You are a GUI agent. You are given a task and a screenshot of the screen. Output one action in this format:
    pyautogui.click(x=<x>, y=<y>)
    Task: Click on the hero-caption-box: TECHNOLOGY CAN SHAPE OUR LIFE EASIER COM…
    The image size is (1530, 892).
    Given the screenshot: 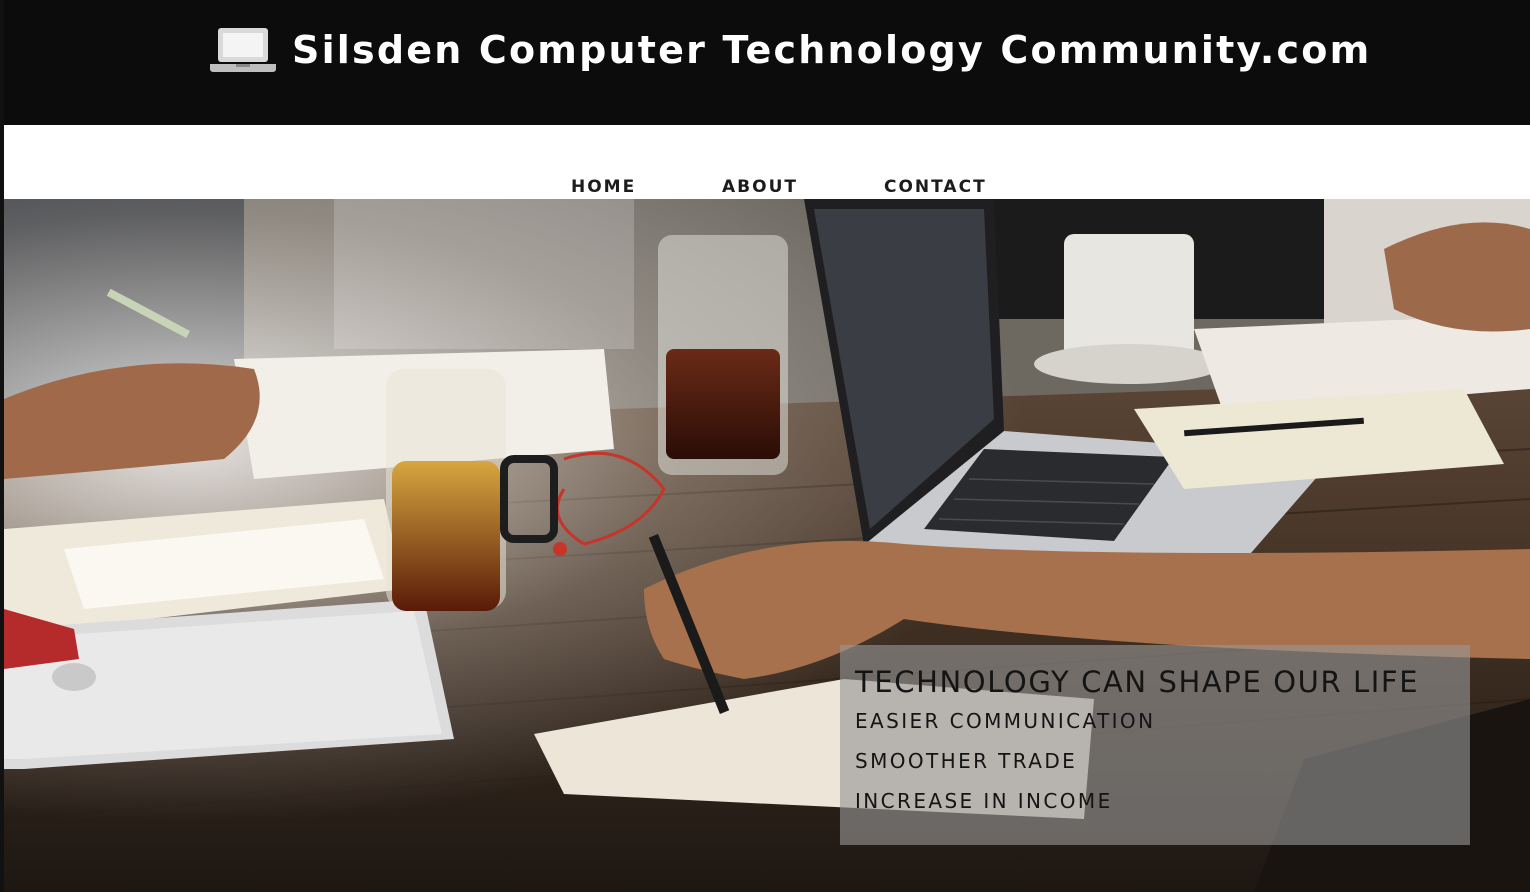 What is the action you would take?
    pyautogui.click(x=1155, y=745)
    